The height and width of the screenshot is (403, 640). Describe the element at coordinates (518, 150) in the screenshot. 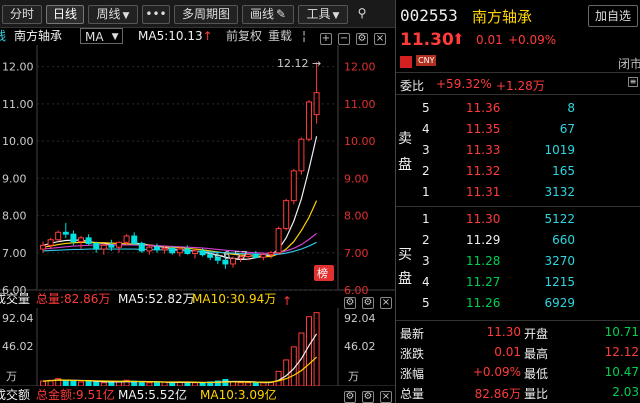

I see `ask-row: 3 11.33 1019` at that location.